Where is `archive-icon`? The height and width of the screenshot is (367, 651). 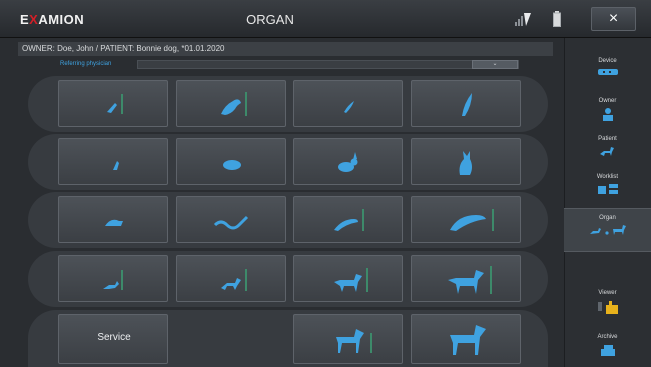 archive-icon is located at coordinates (607, 350).